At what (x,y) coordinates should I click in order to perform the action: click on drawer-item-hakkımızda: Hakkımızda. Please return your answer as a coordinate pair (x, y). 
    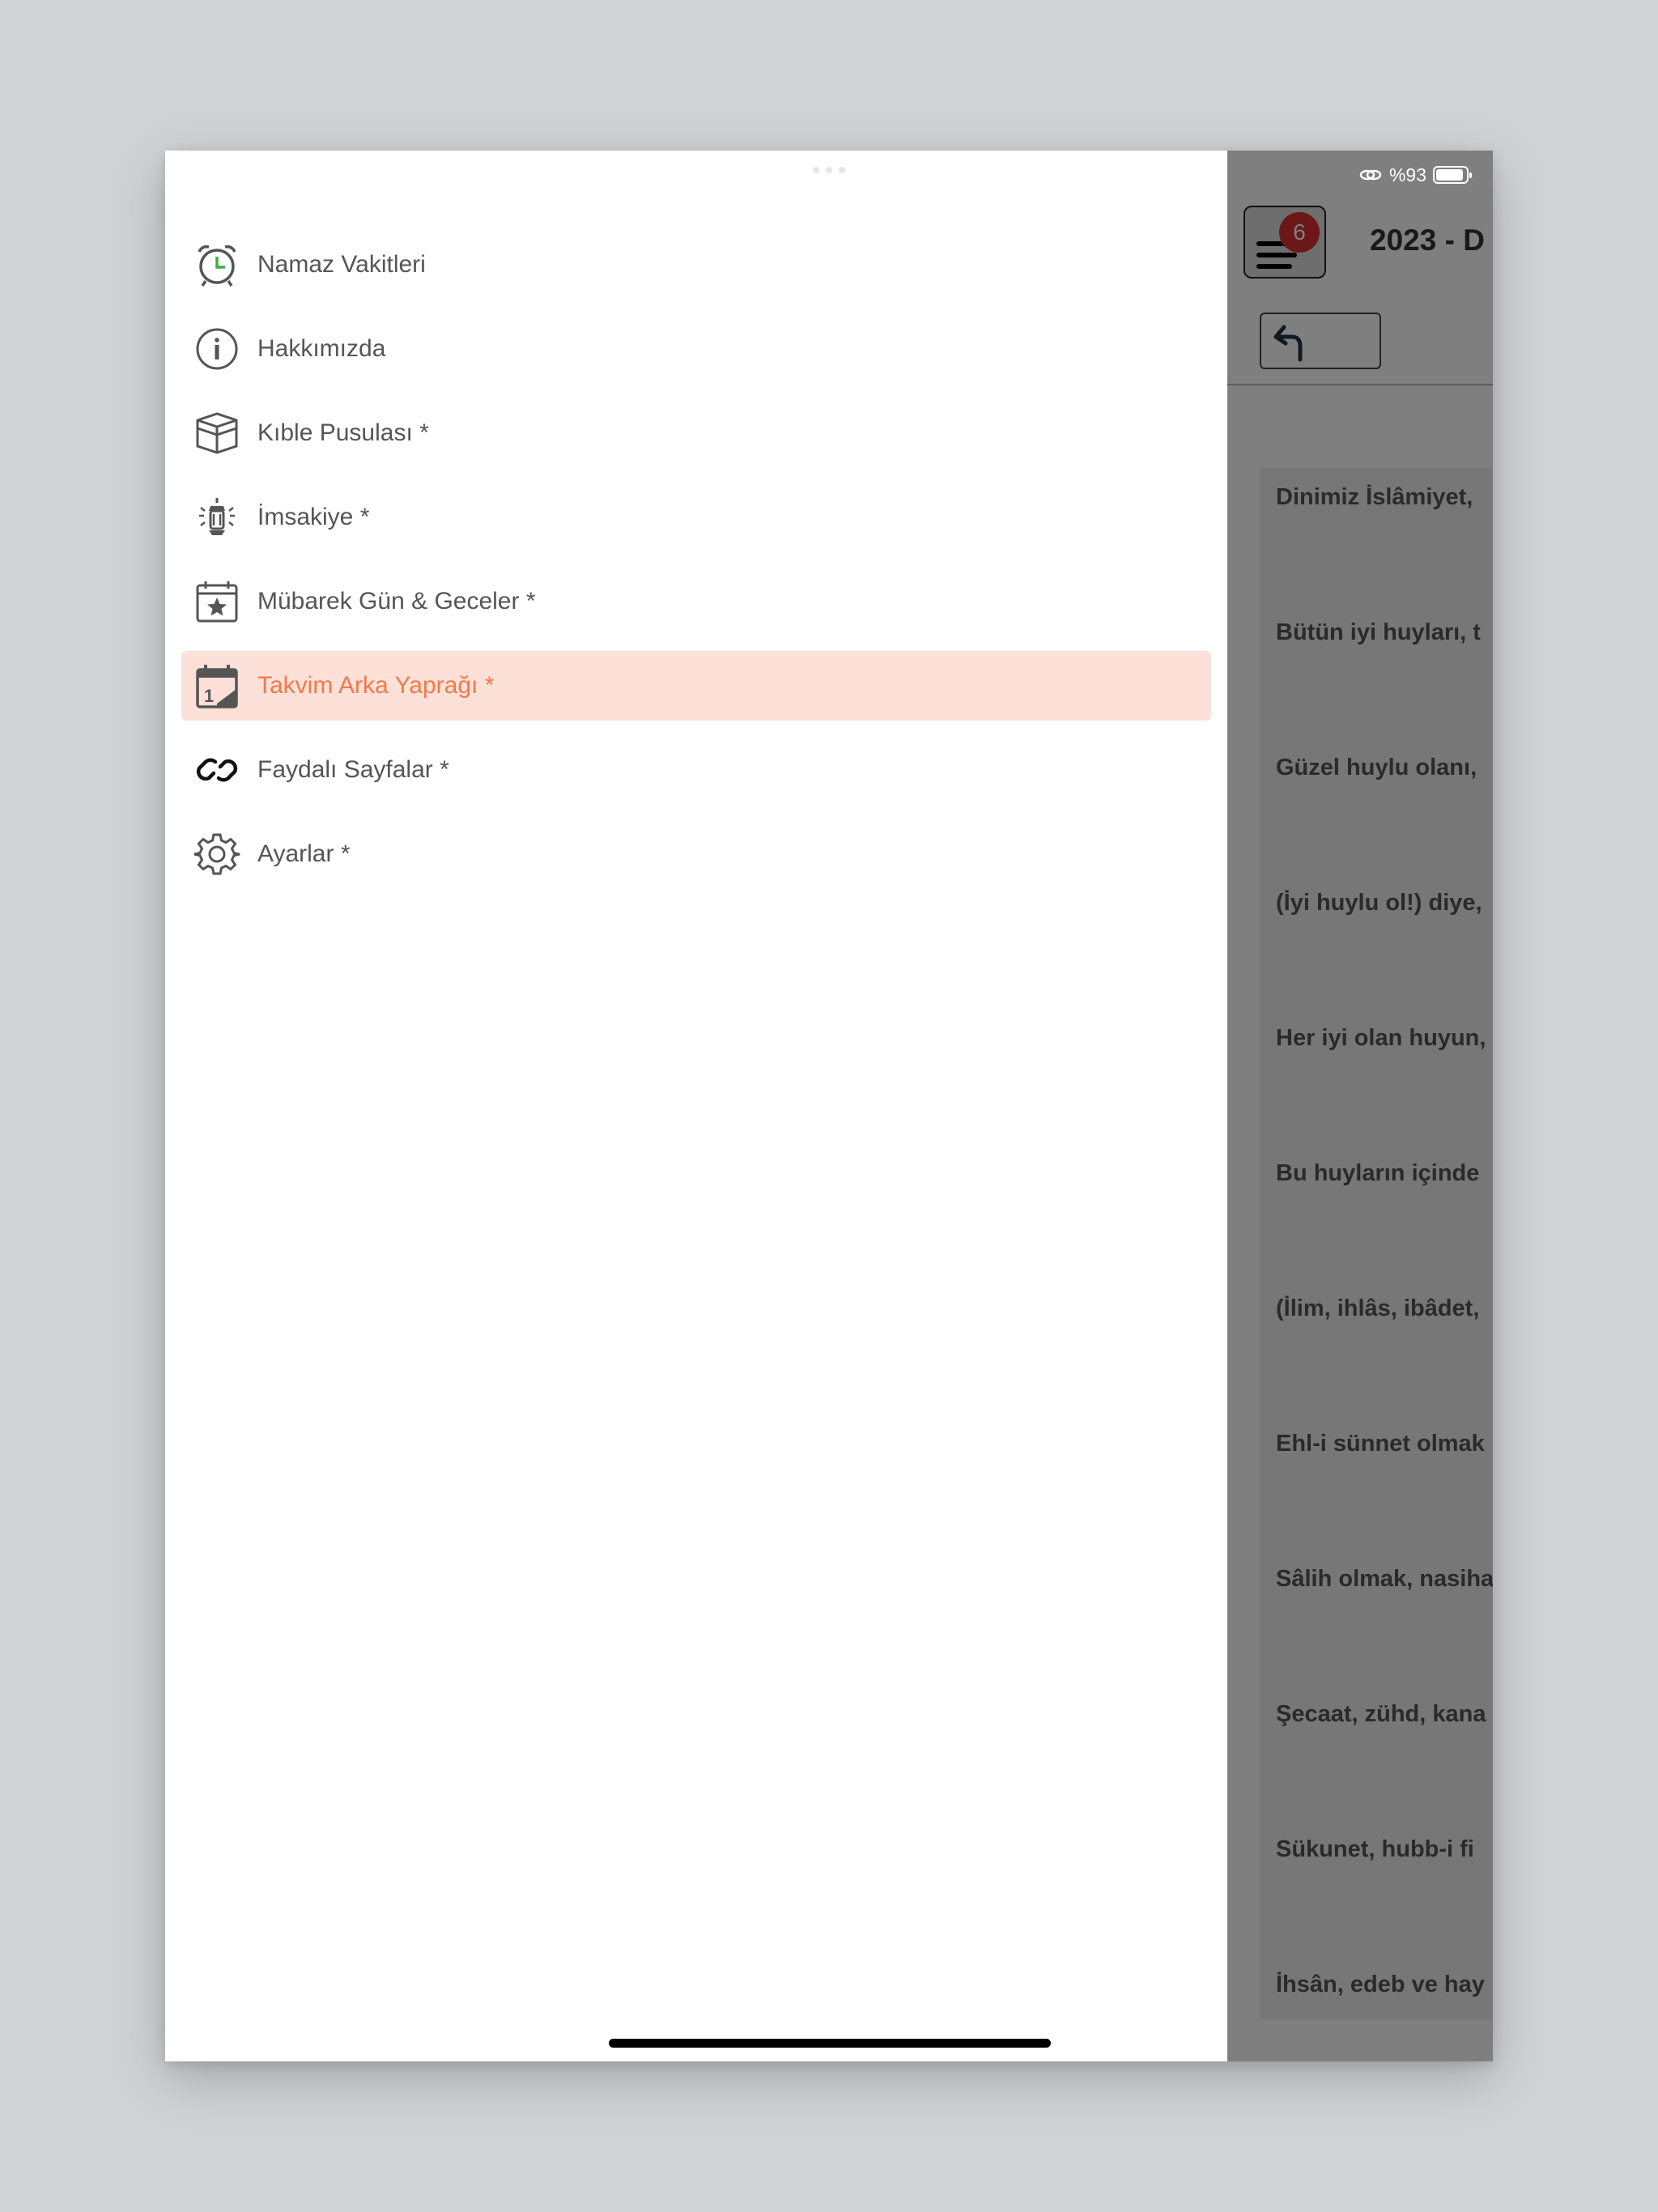
    Looking at the image, I should click on (696, 349).